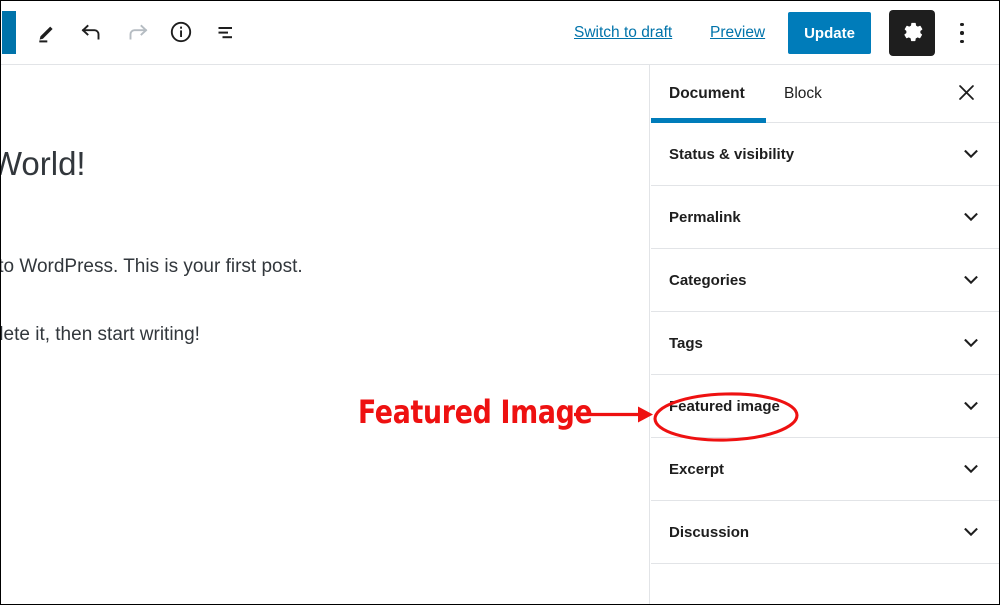  Describe the element at coordinates (829, 33) in the screenshot. I see `update-button: Update` at that location.